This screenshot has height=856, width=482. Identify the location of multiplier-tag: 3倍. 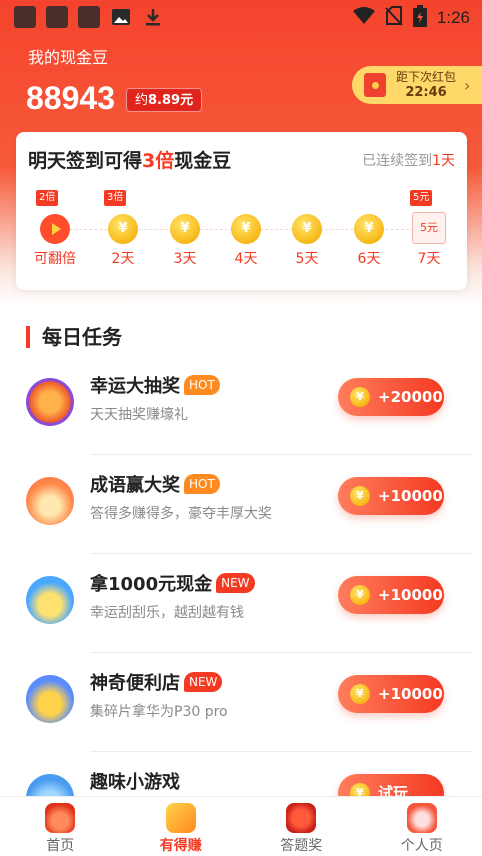
(115, 198).